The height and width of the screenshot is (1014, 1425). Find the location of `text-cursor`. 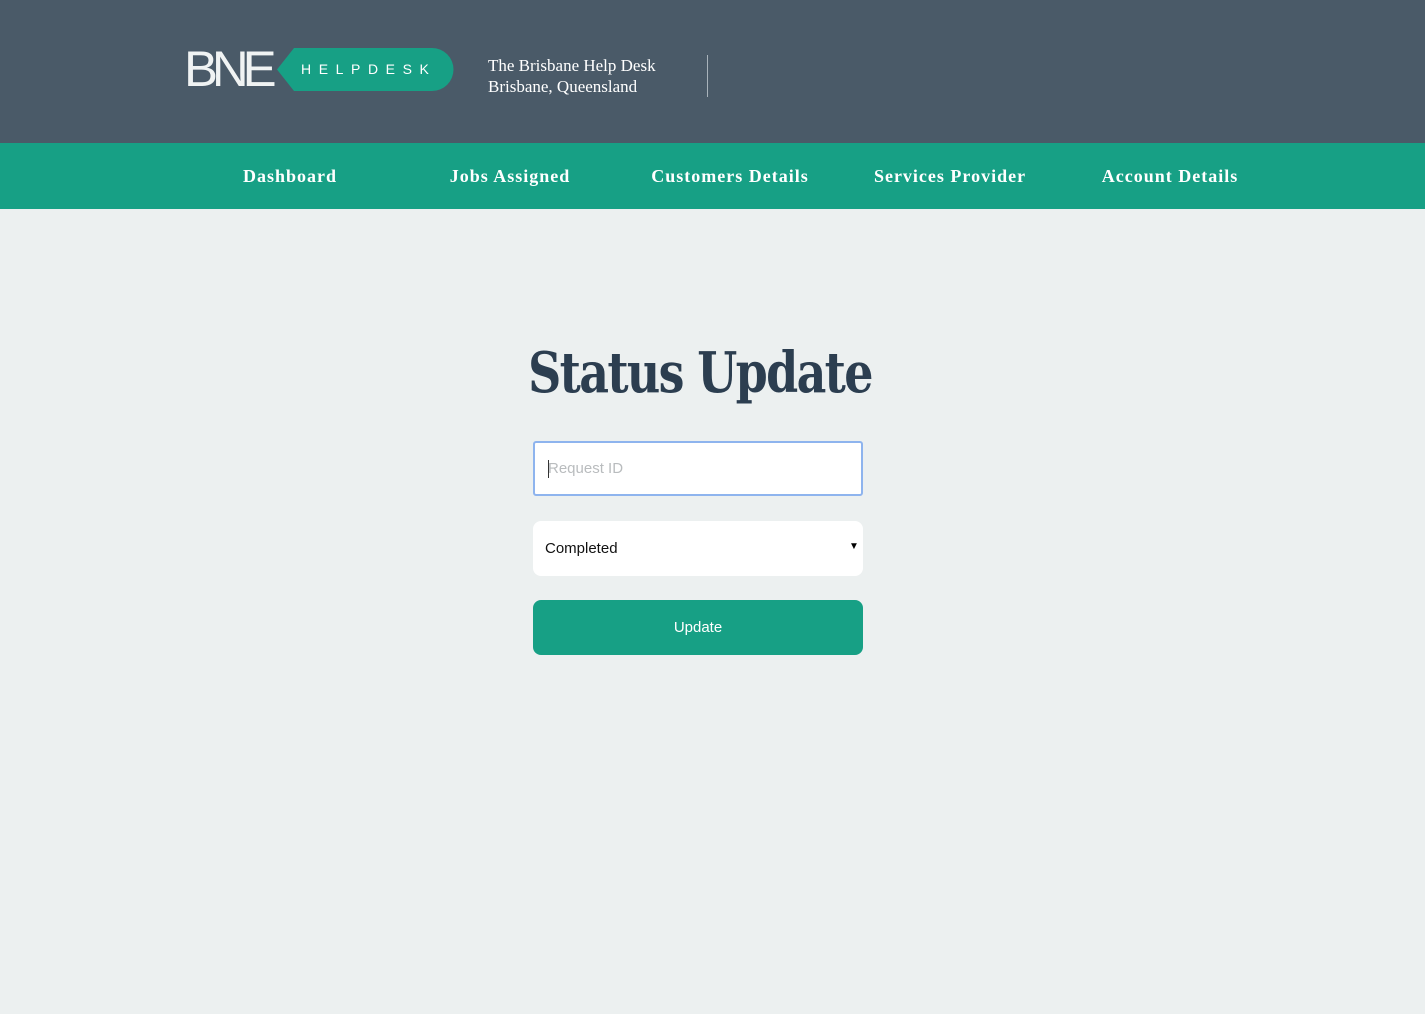

text-cursor is located at coordinates (548, 469).